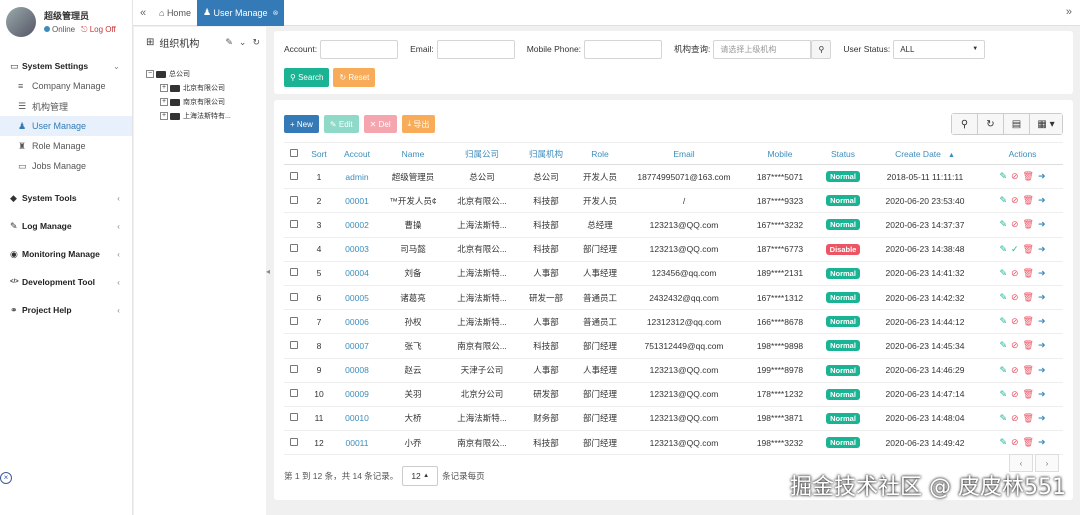 The height and width of the screenshot is (515, 1080). Describe the element at coordinates (357, 322) in the screenshot. I see `cell-account-link: 00006` at that location.